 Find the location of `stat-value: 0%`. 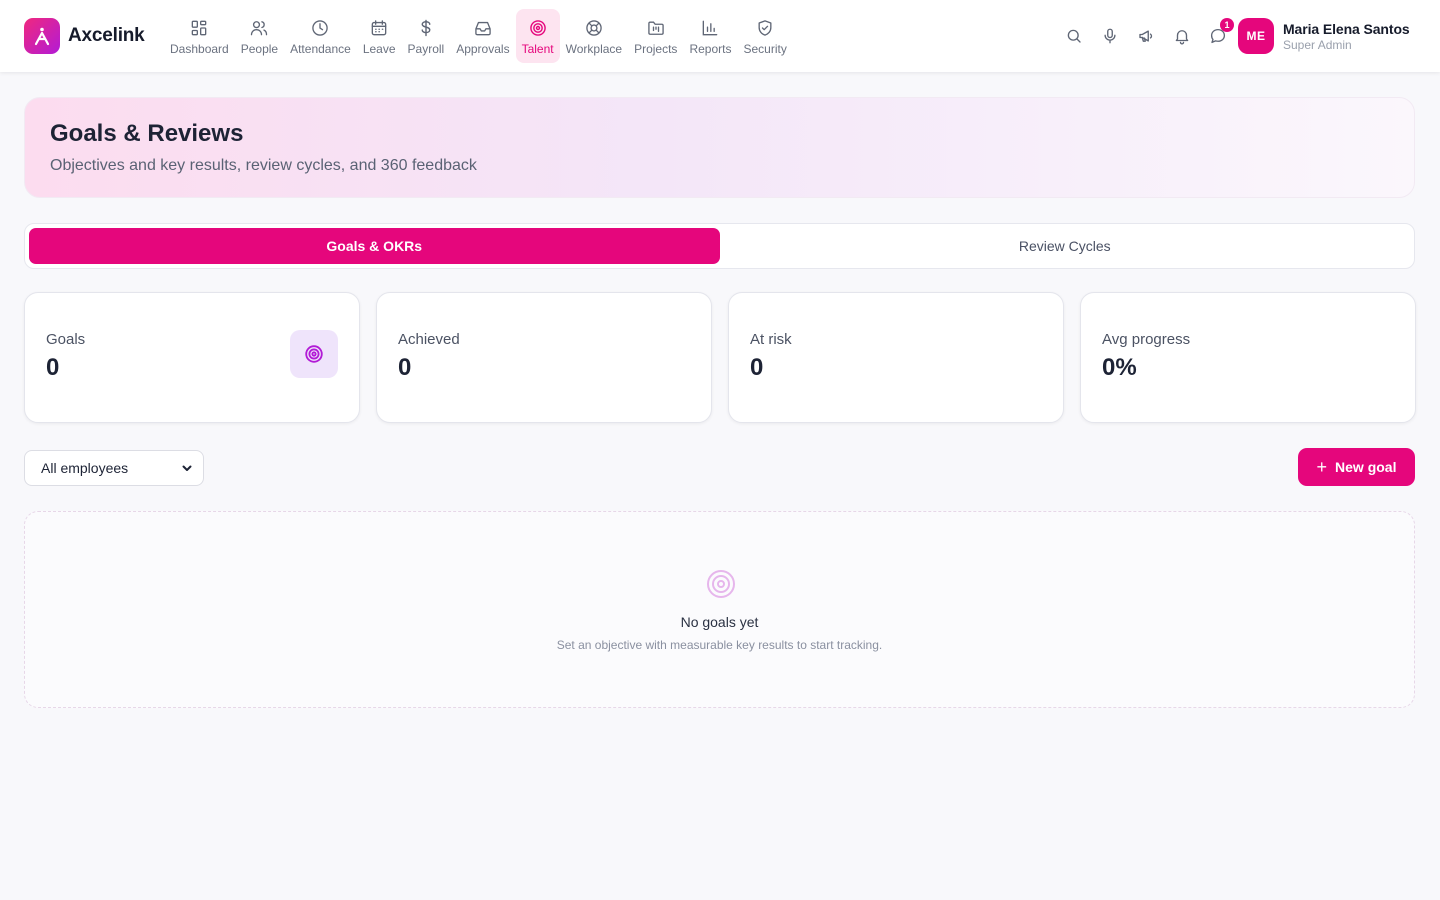

stat-value: 0% is located at coordinates (1119, 367).